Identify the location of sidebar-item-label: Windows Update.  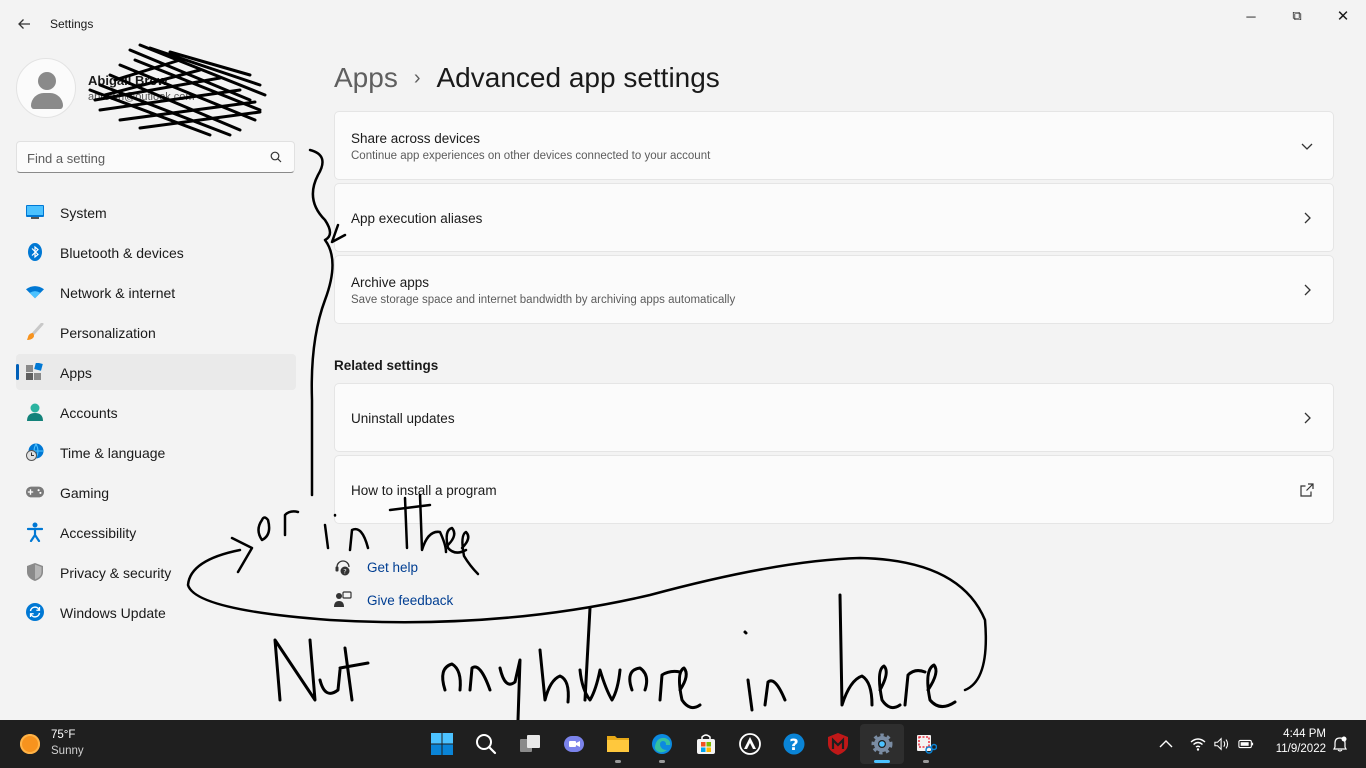
(113, 613).